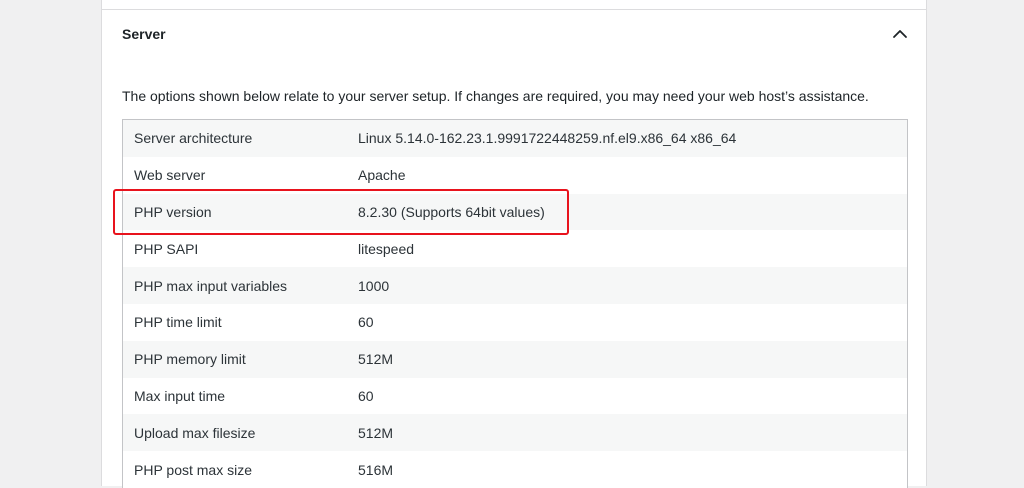 The height and width of the screenshot is (488, 1024). Describe the element at coordinates (144, 34) in the screenshot. I see `section-title: Server` at that location.